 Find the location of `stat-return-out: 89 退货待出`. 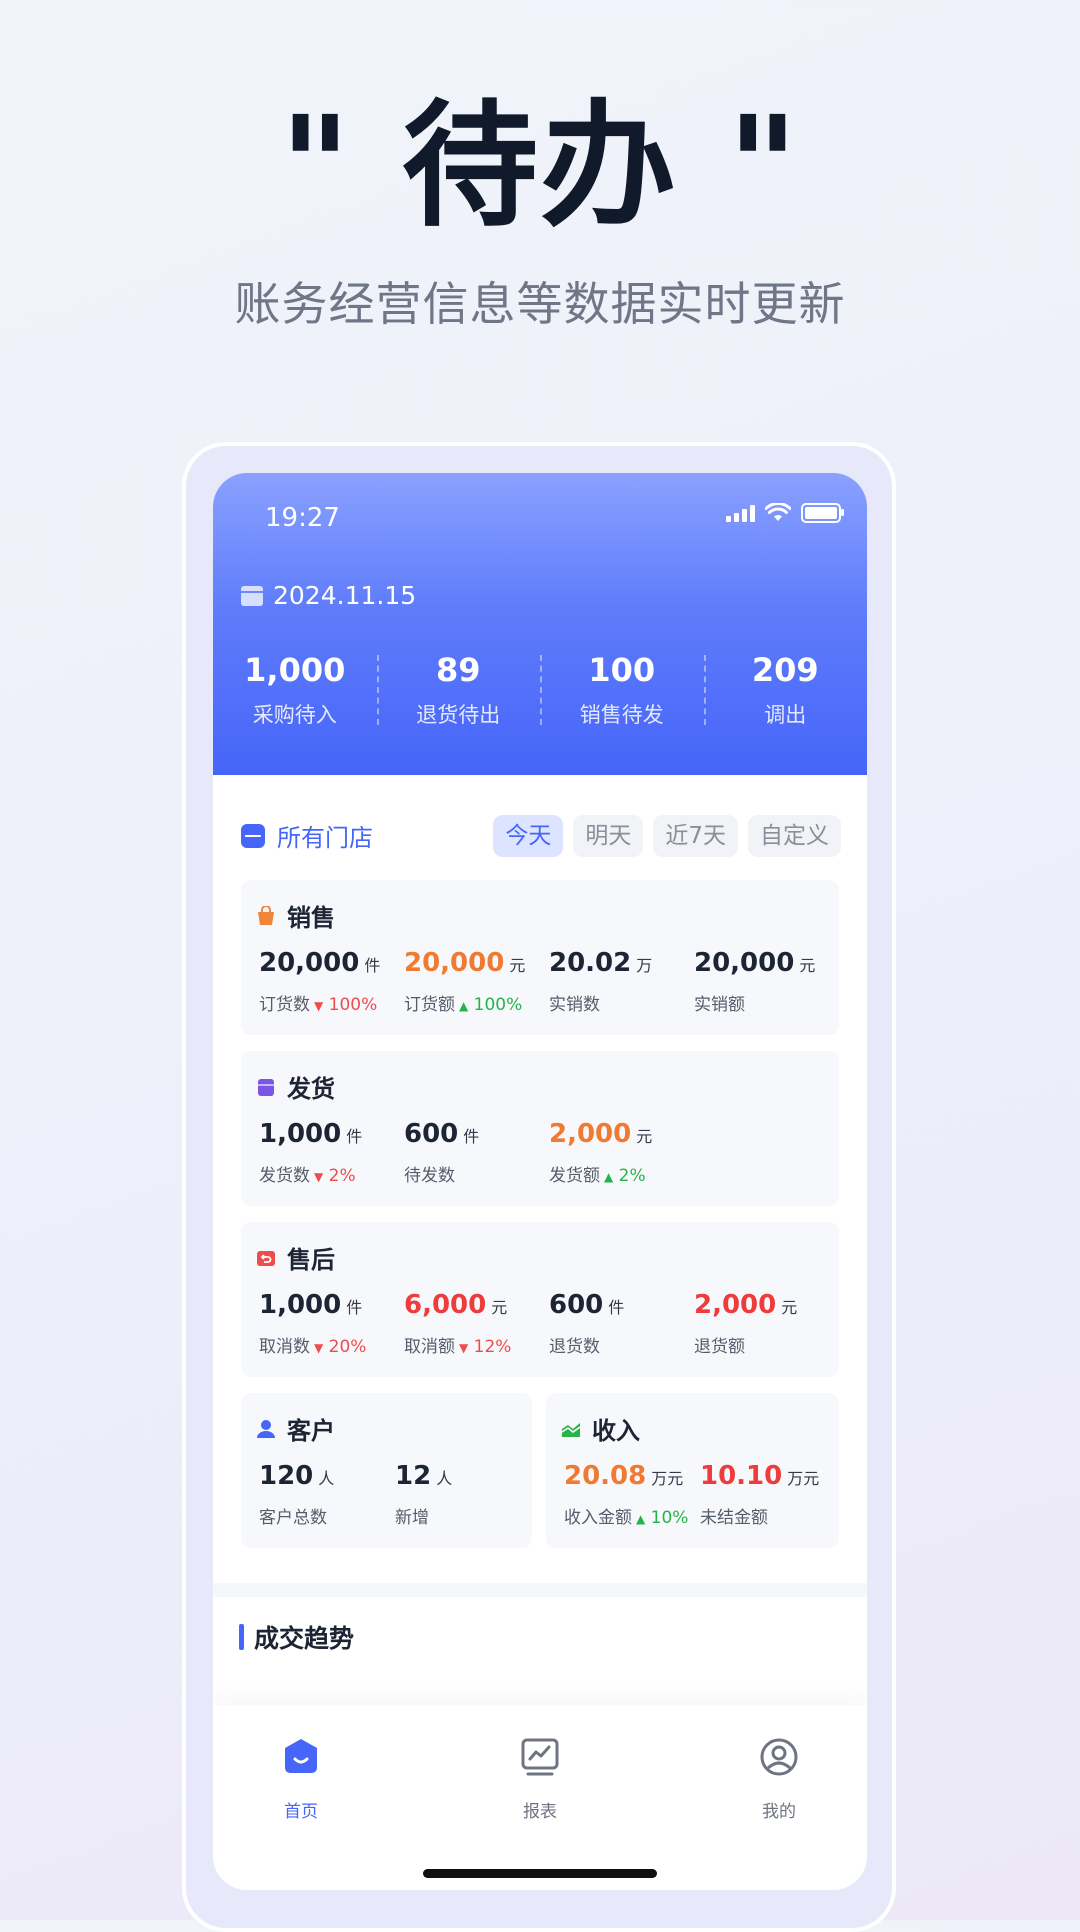

stat-return-out: 89 退货待出 is located at coordinates (458, 690).